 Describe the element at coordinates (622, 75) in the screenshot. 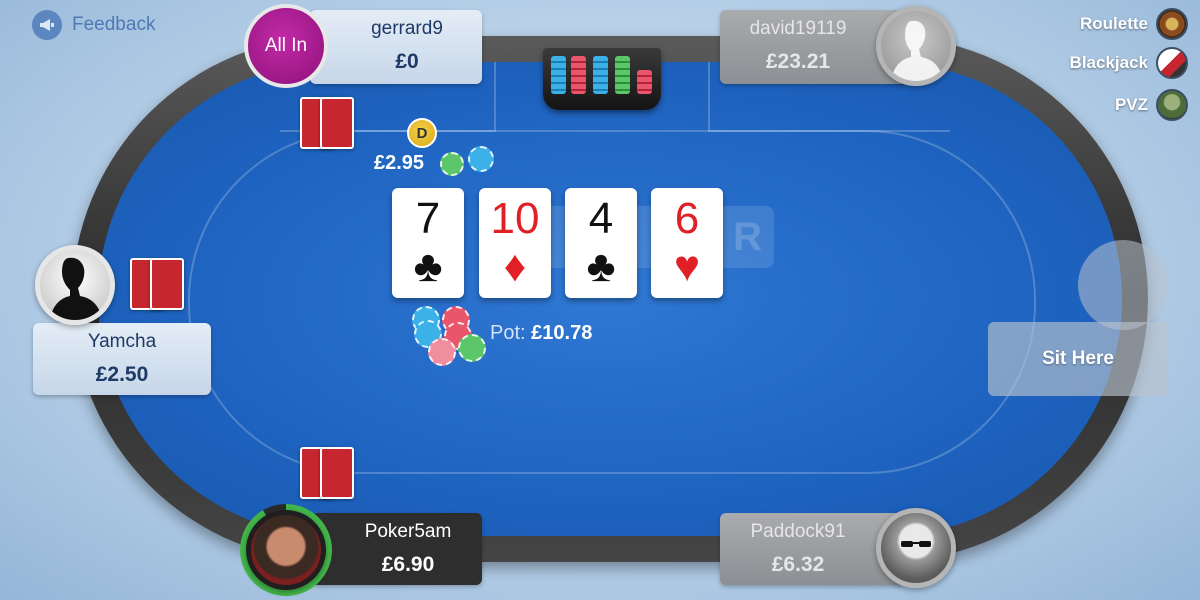

I see `rack-chips-green` at that location.